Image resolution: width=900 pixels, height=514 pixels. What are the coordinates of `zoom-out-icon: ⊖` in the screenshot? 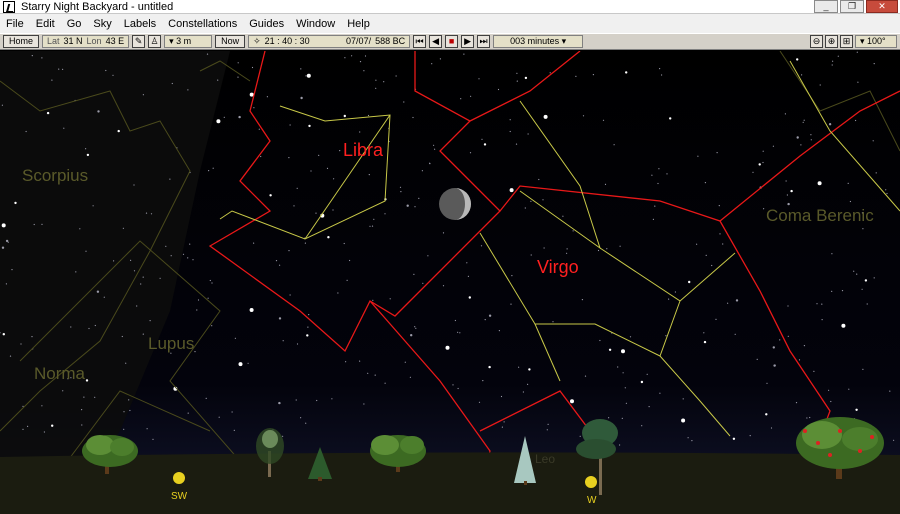 It's located at (816, 41).